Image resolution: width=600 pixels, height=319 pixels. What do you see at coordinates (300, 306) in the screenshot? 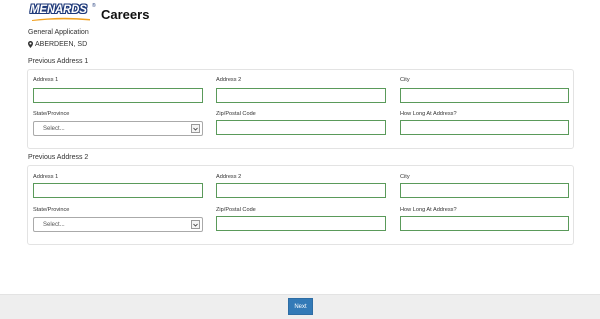
I see `next-button: Next` at bounding box center [300, 306].